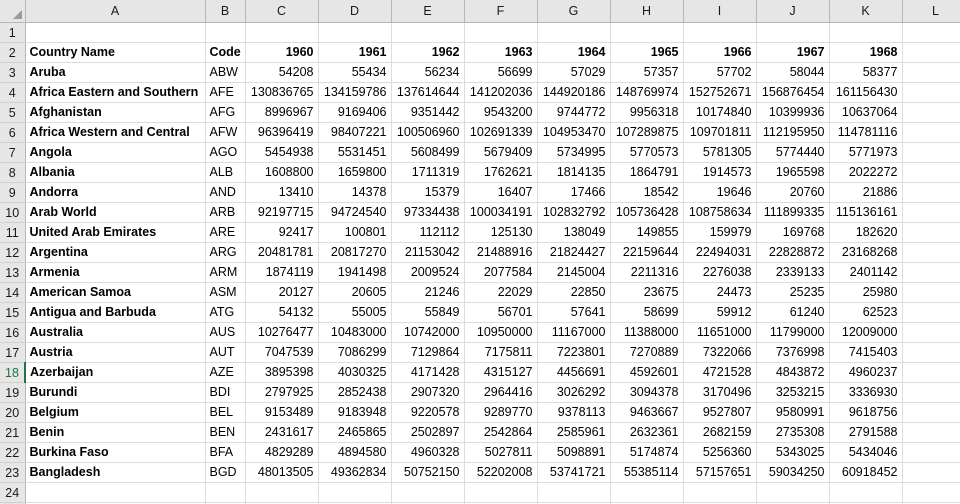  What do you see at coordinates (13, 192) in the screenshot?
I see `row-header-9: 9` at bounding box center [13, 192].